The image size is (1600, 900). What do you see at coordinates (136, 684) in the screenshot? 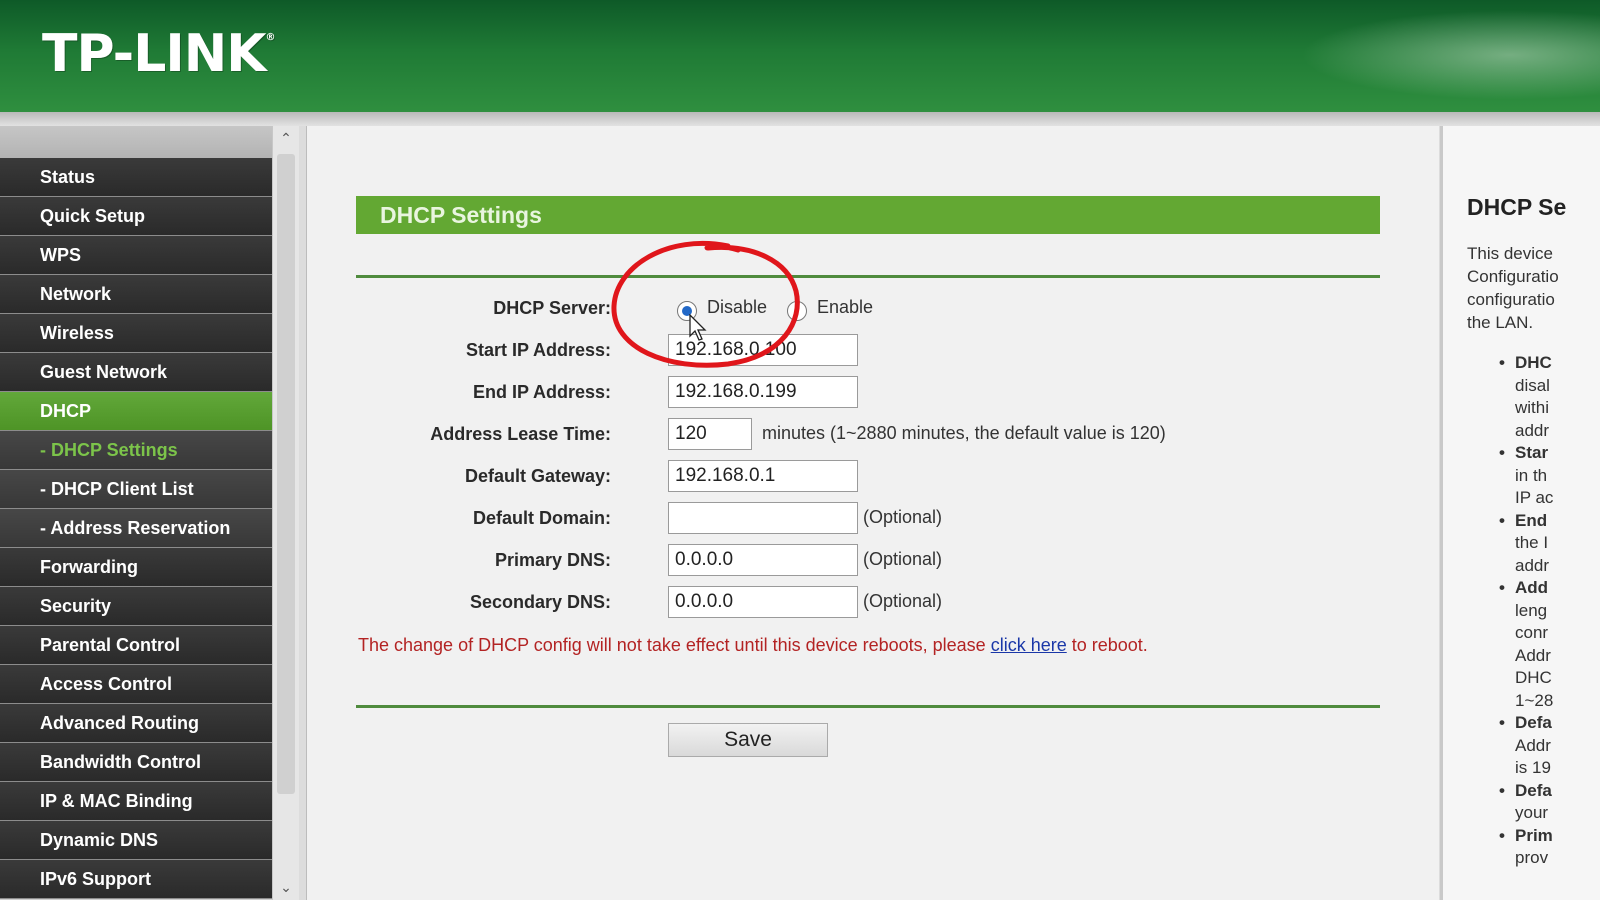
I see `sidebar-item-access-control: Access Control` at bounding box center [136, 684].